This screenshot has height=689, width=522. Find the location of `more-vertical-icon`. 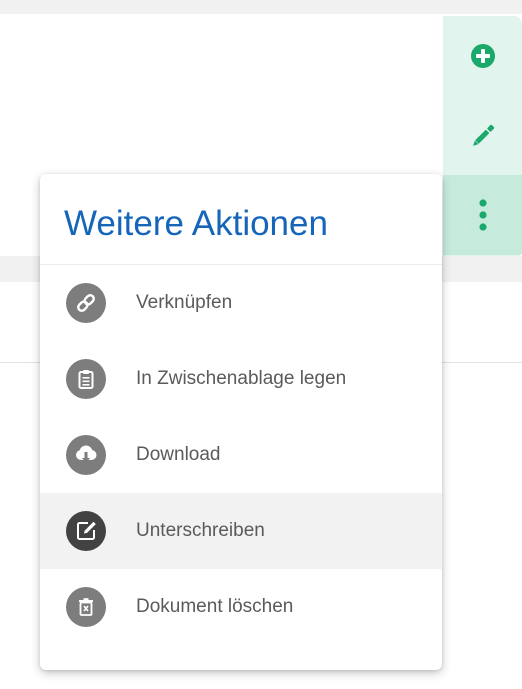

more-vertical-icon is located at coordinates (482, 215).